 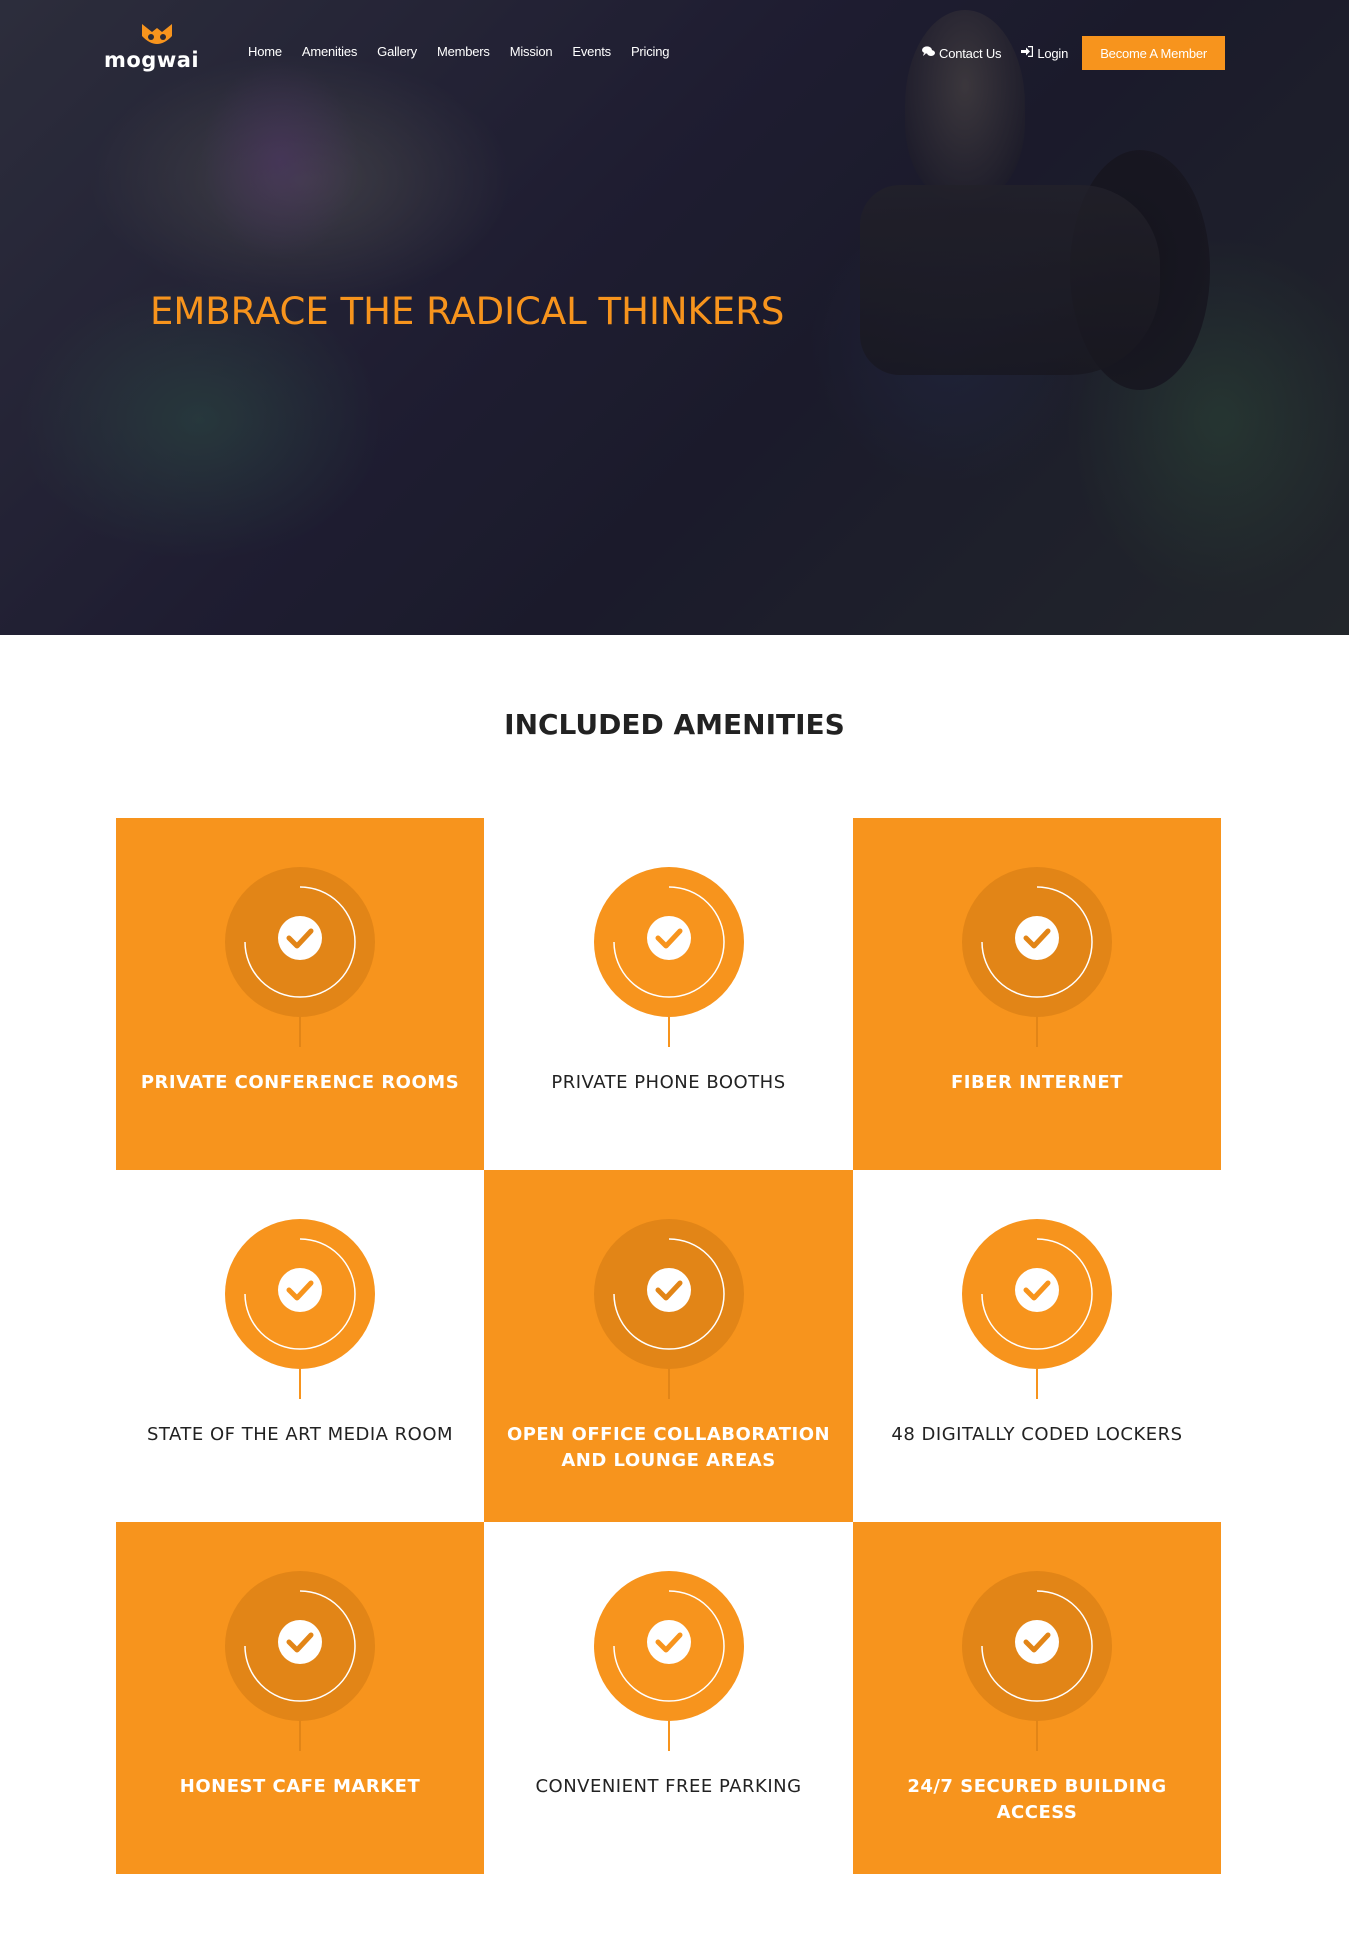 I want to click on nav-actions: Contact Us Login Become A Member, so click(x=1074, y=53).